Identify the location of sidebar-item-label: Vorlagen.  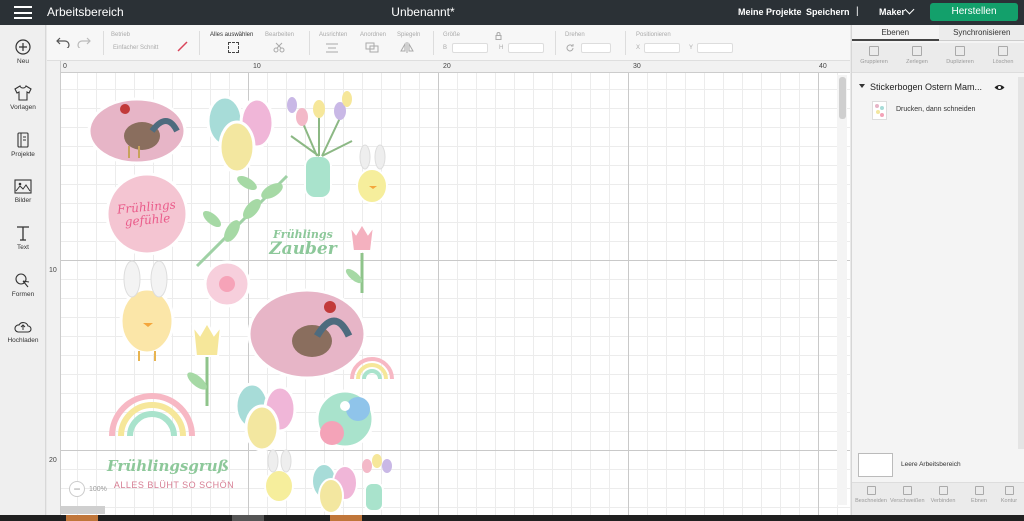
(23, 107).